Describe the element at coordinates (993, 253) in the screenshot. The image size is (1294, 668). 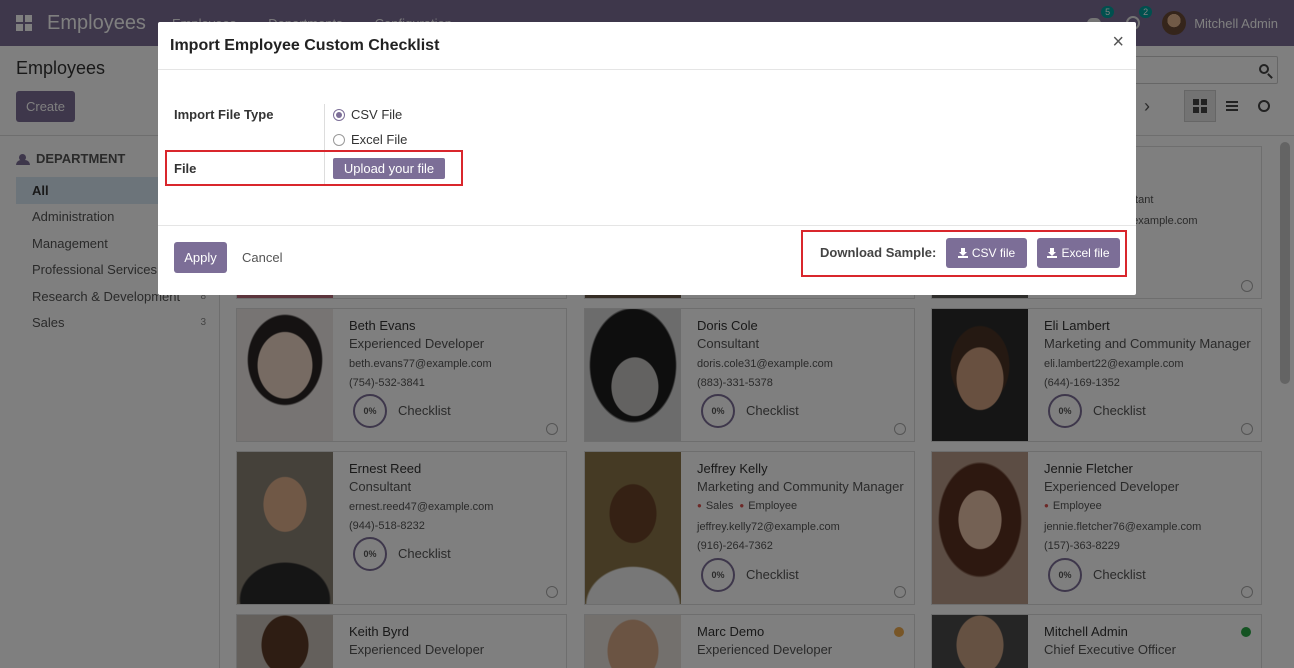
I see `download-csv-label: CSV file` at that location.